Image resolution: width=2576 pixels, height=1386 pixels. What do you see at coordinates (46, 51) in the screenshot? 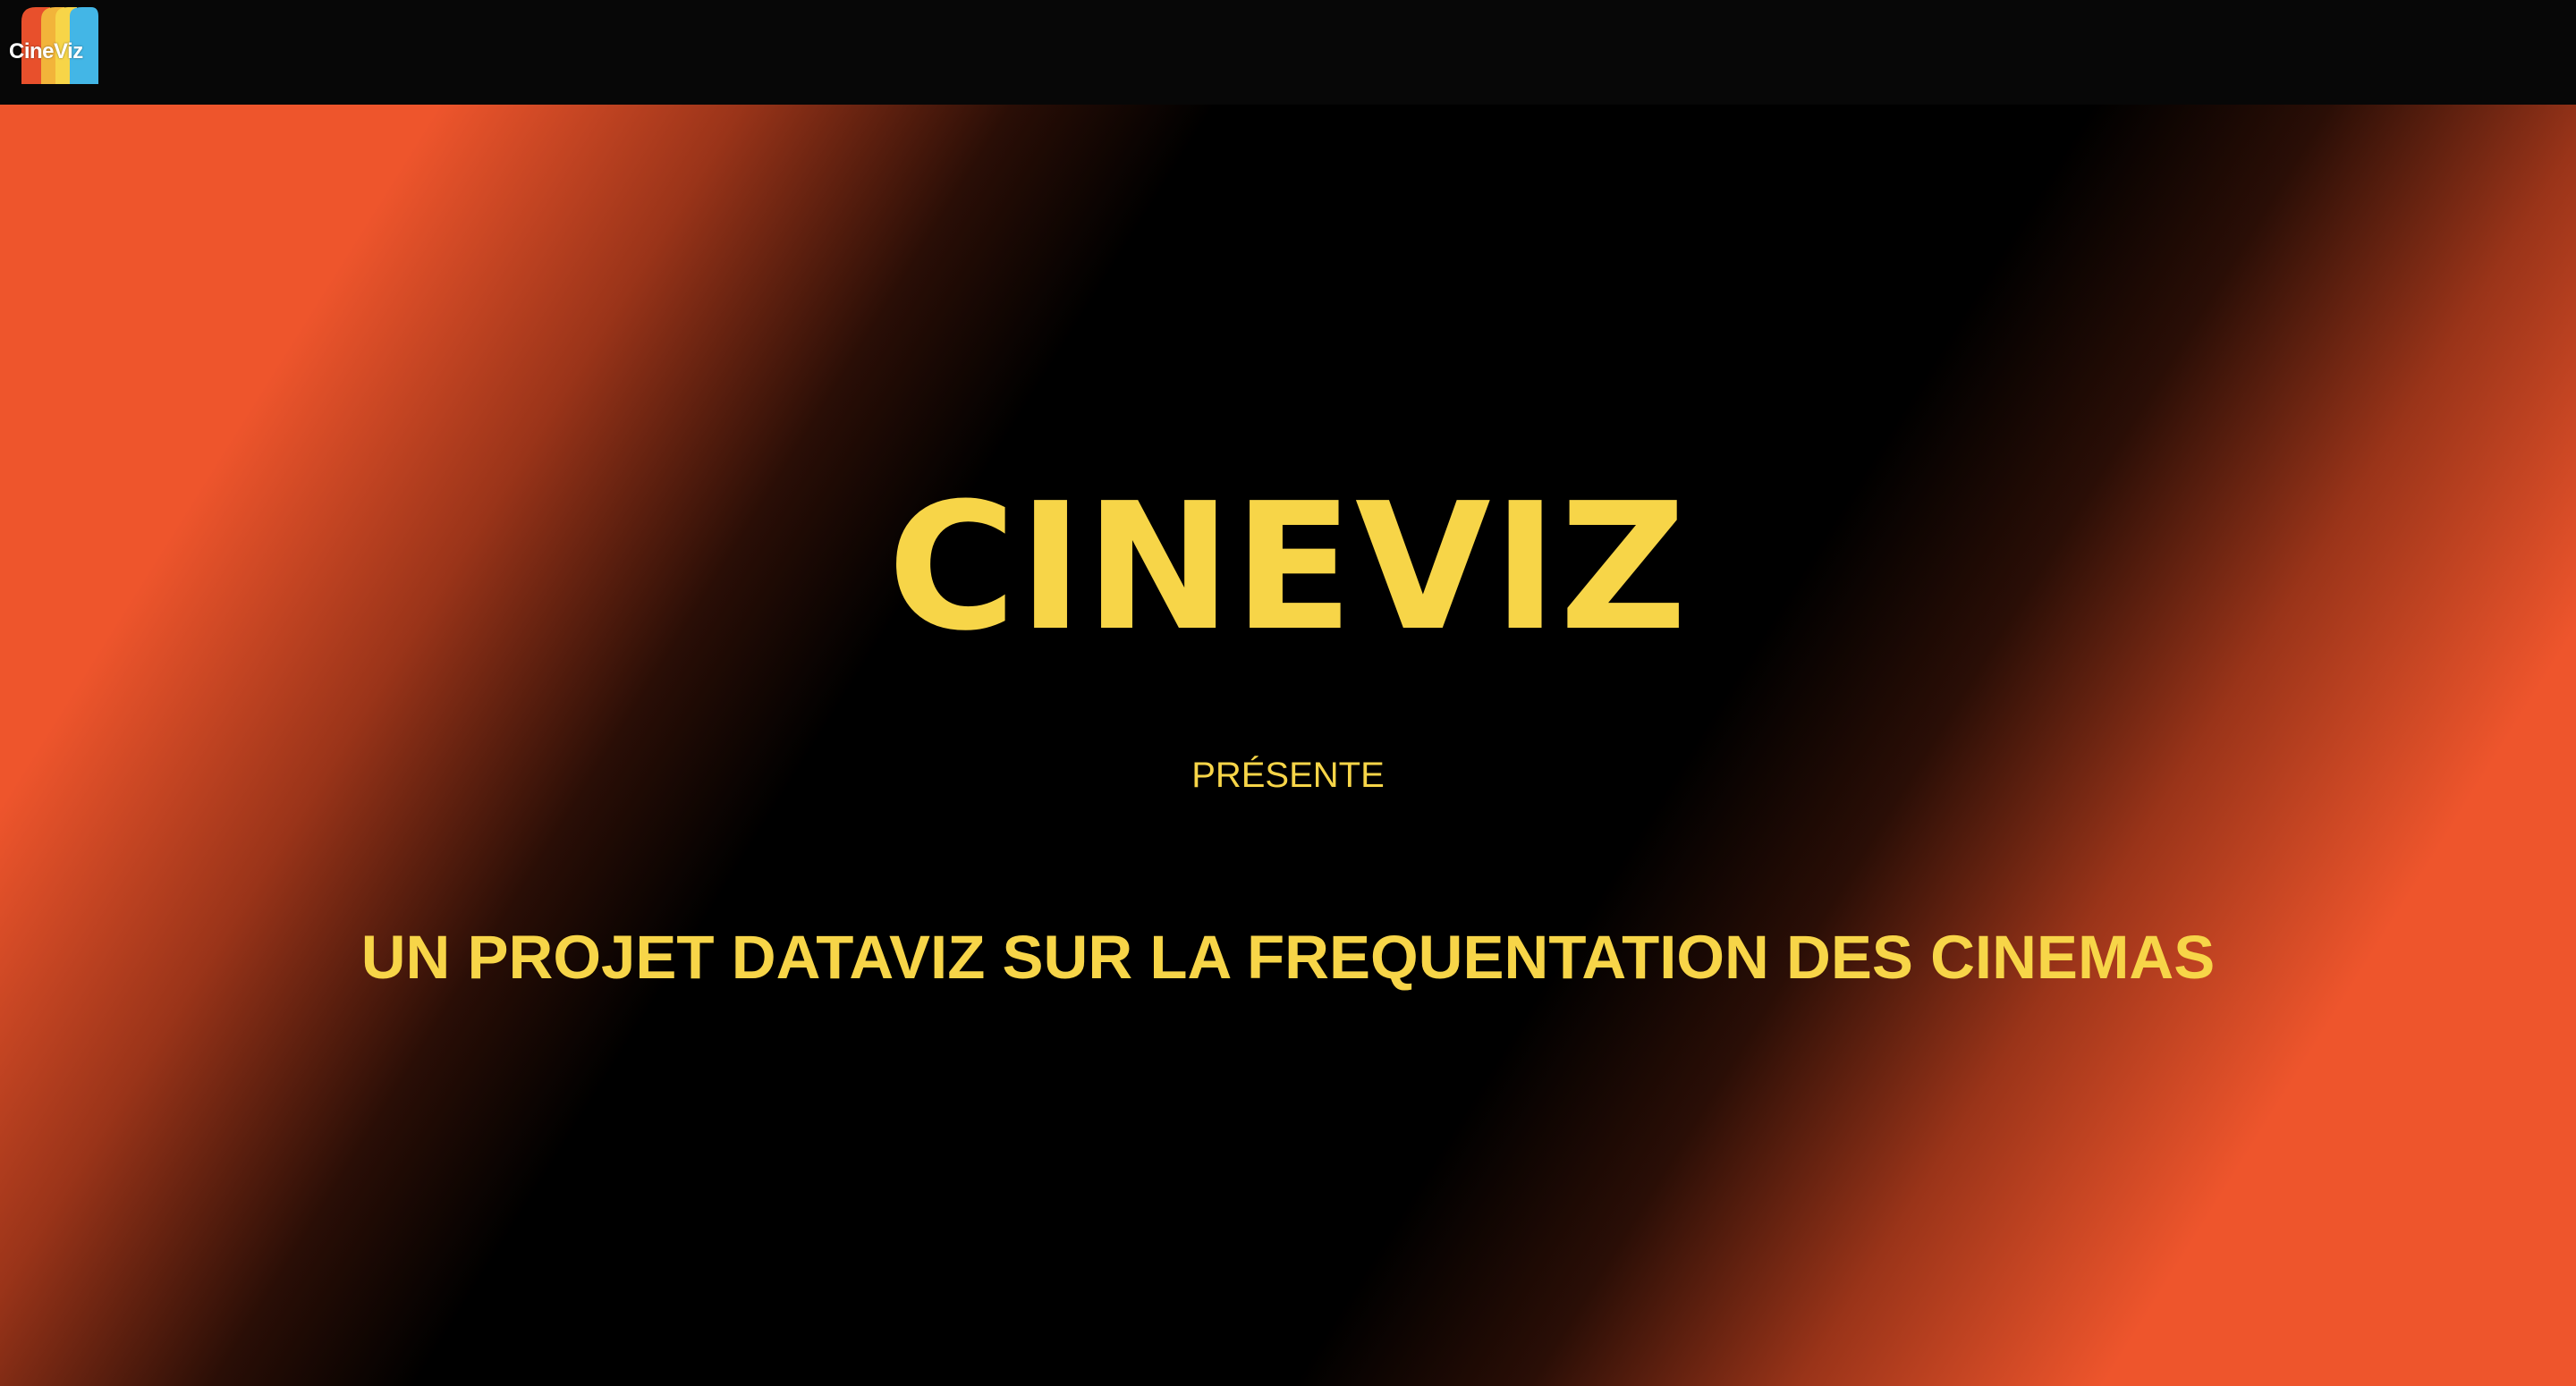
I see `logo-wordmark: CineViz` at bounding box center [46, 51].